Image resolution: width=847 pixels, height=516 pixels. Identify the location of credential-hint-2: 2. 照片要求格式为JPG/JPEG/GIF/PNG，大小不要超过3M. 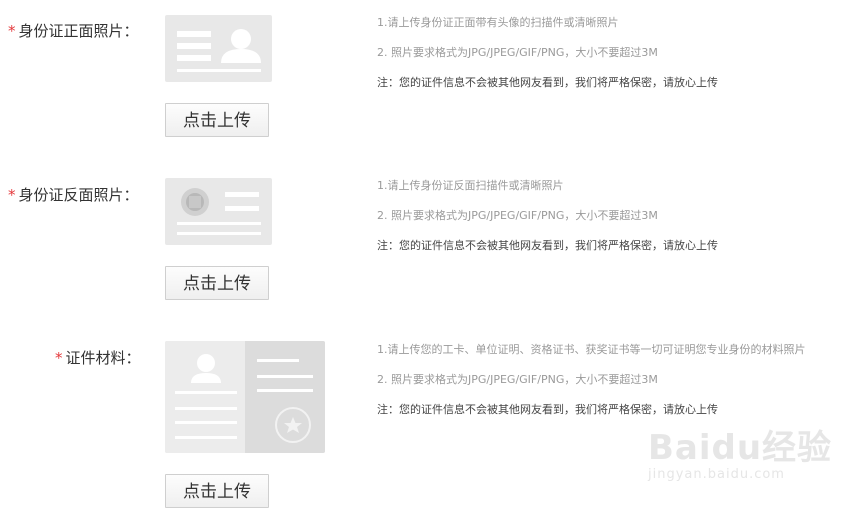
(517, 379).